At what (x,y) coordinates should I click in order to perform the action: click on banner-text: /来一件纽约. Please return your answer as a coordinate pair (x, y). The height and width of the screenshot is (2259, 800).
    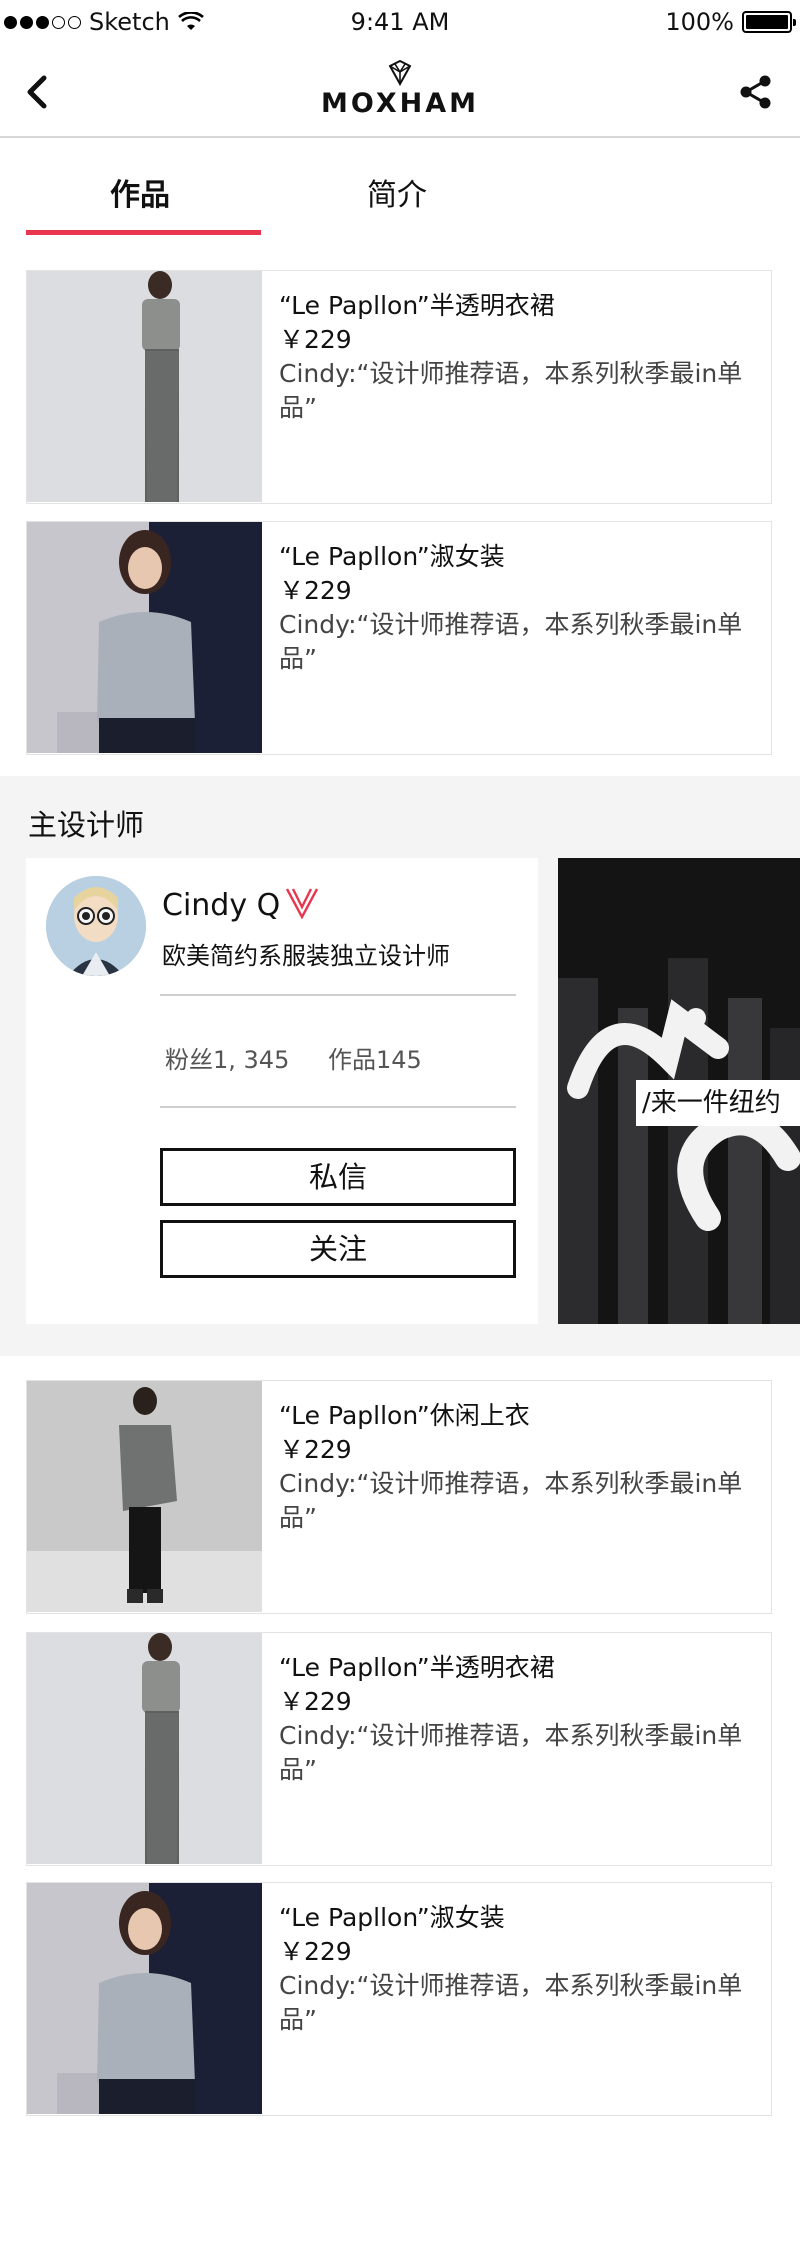
    Looking at the image, I should click on (718, 1103).